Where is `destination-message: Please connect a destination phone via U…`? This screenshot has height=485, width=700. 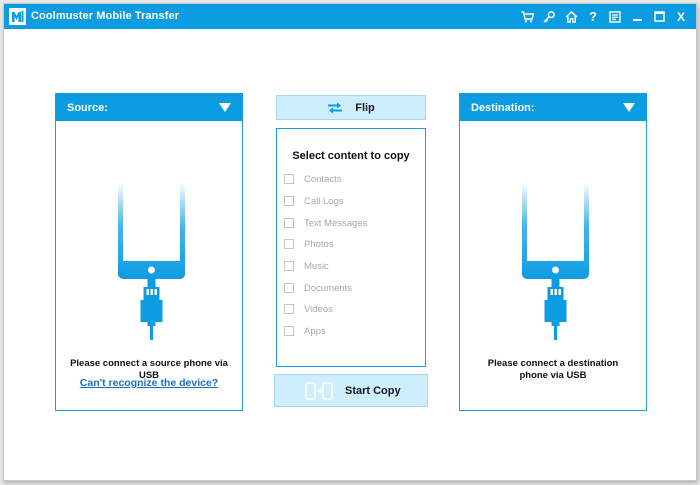 destination-message: Please connect a destination phone via U… is located at coordinates (553, 369).